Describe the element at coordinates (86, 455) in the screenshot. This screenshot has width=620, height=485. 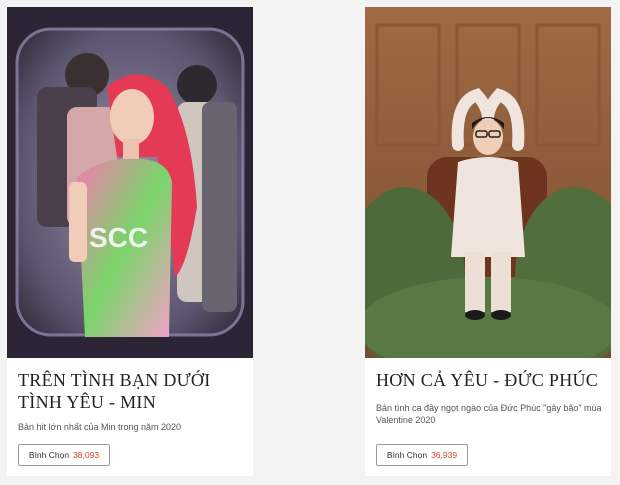
I see `vote-count: 38,093` at that location.